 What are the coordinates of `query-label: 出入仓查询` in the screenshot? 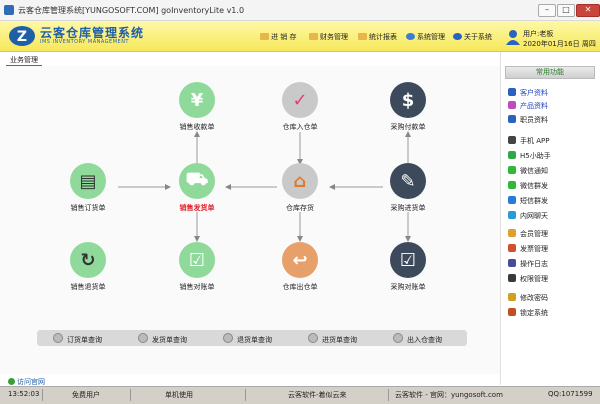 It's located at (424, 340).